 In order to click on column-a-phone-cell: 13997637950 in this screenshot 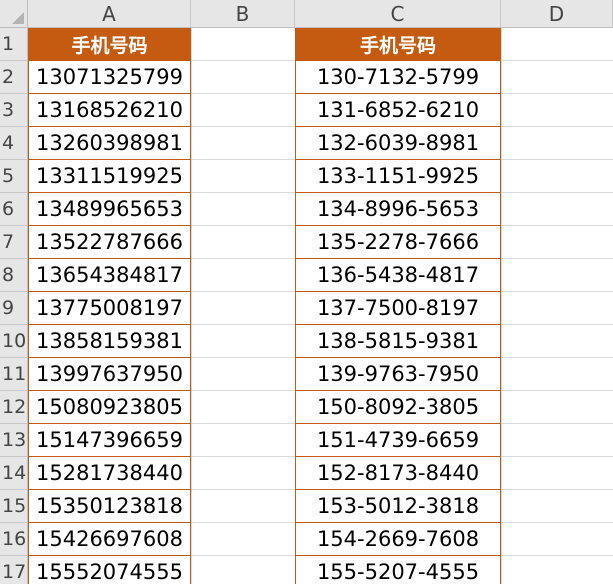, I will do `click(109, 374)`.